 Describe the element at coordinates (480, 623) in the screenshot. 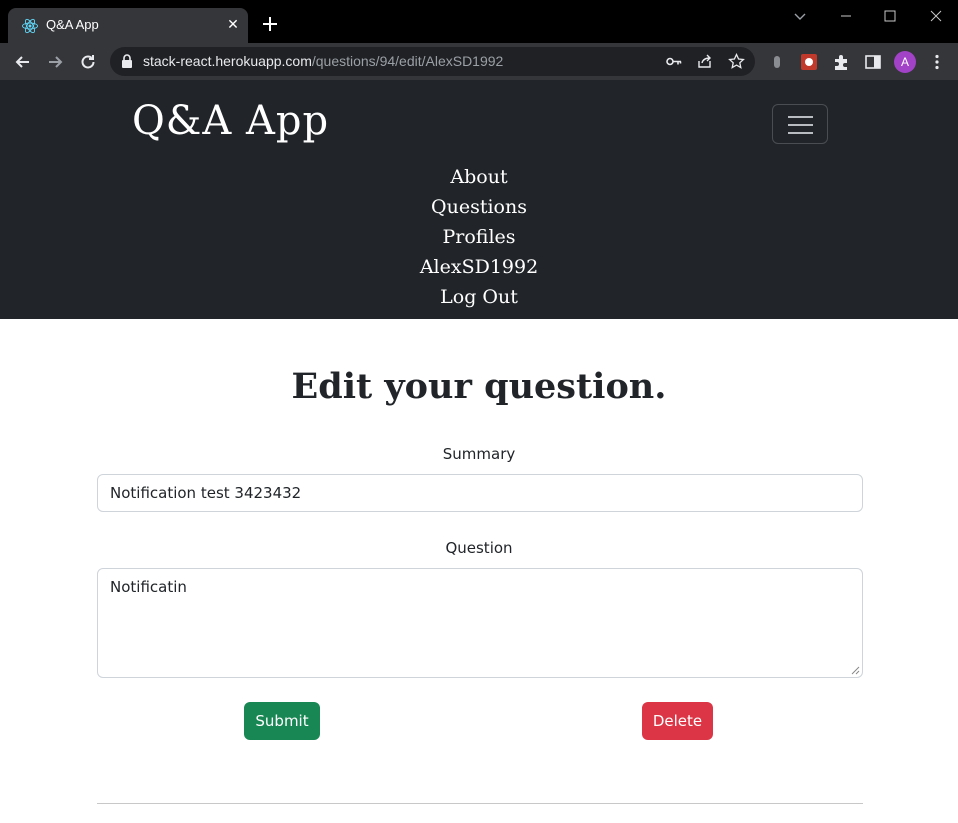

I see `question-textarea: Notificatin` at that location.